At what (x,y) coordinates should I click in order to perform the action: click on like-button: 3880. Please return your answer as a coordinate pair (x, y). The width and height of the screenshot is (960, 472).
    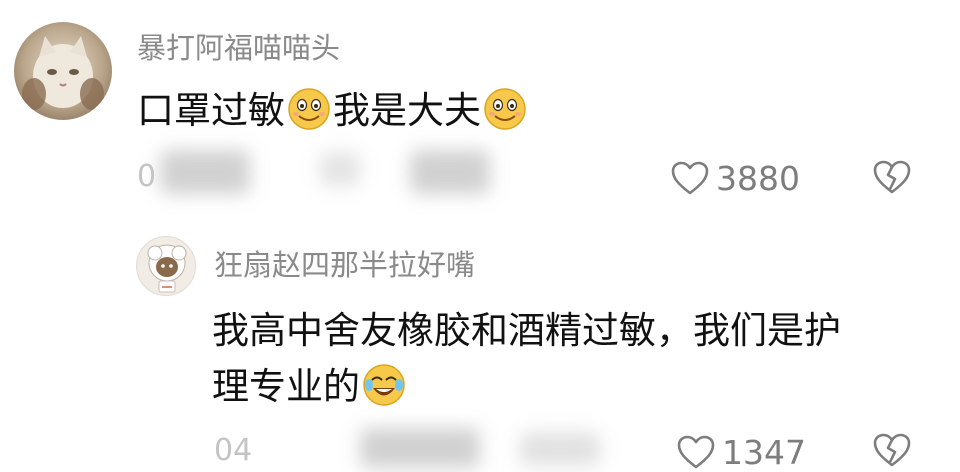
    Looking at the image, I should click on (735, 178).